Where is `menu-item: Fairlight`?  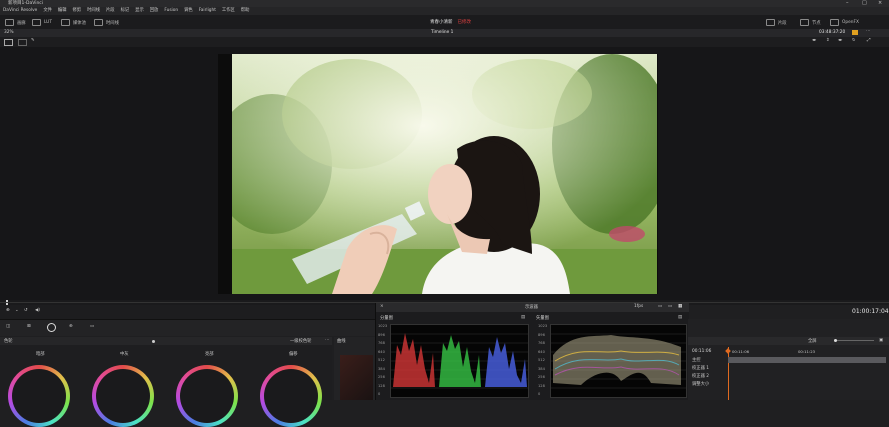 menu-item: Fairlight is located at coordinates (207, 11).